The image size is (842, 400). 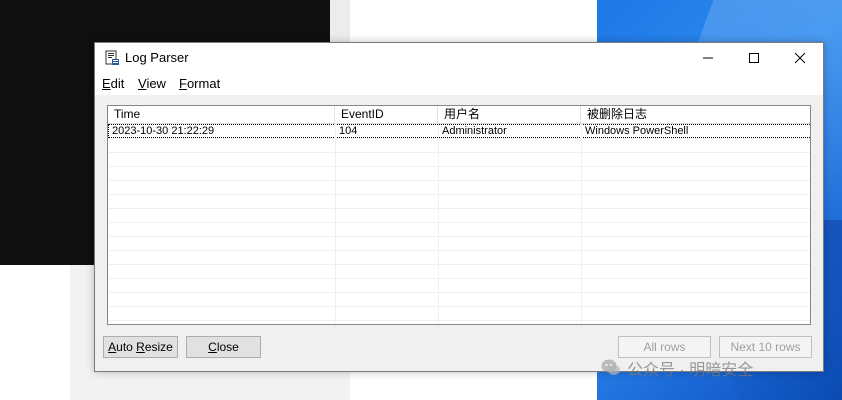 I want to click on auto-resize-label-b: esize, so click(x=158, y=347).